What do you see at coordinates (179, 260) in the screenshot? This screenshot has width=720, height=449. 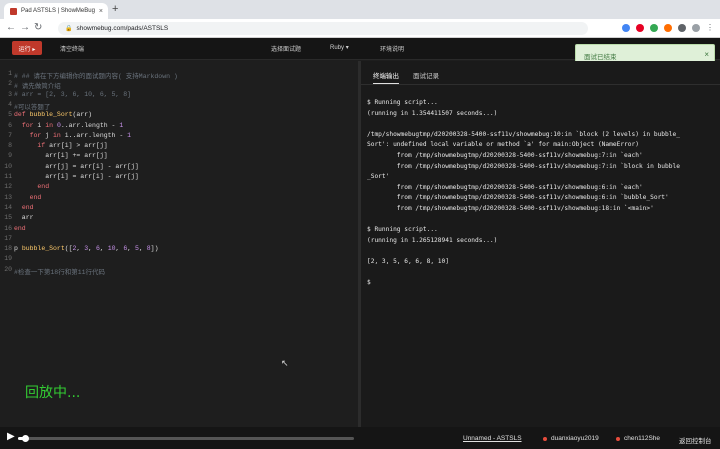 I see `code-line: 19` at bounding box center [179, 260].